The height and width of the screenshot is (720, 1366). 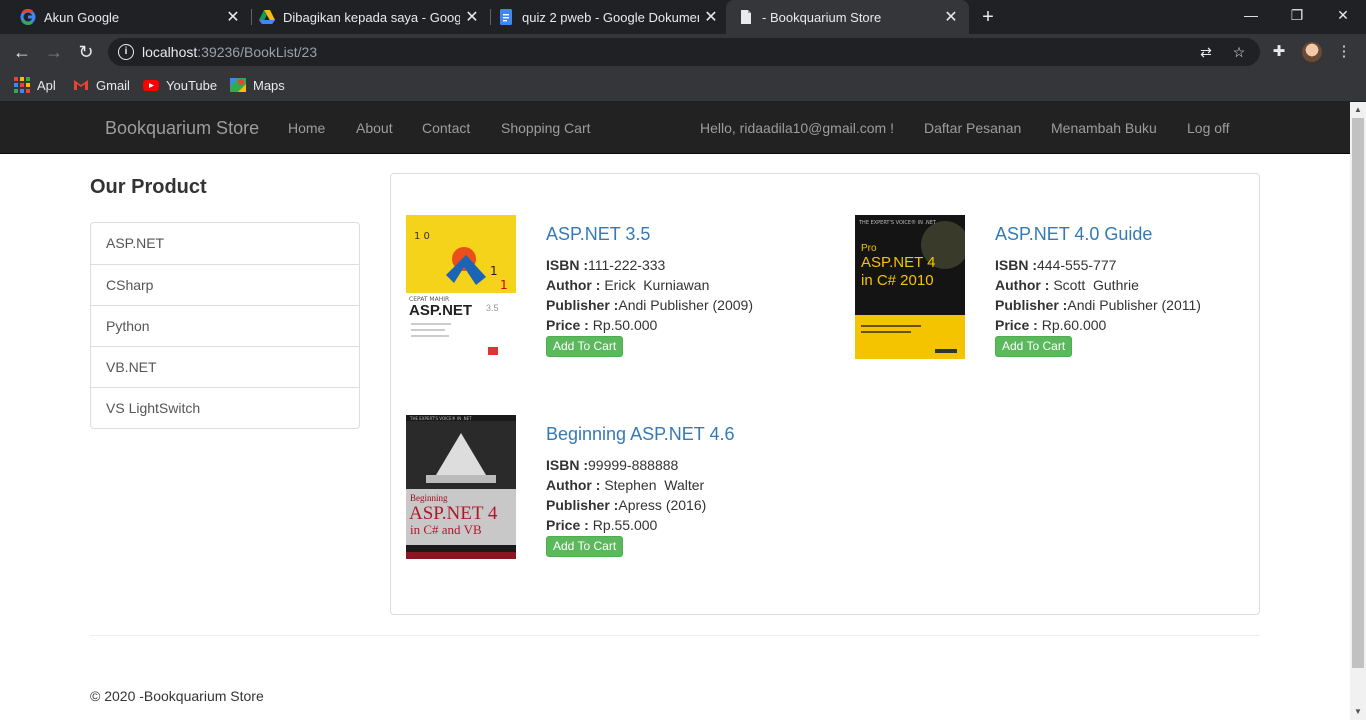 I want to click on gmail-icon, so click(x=81, y=85).